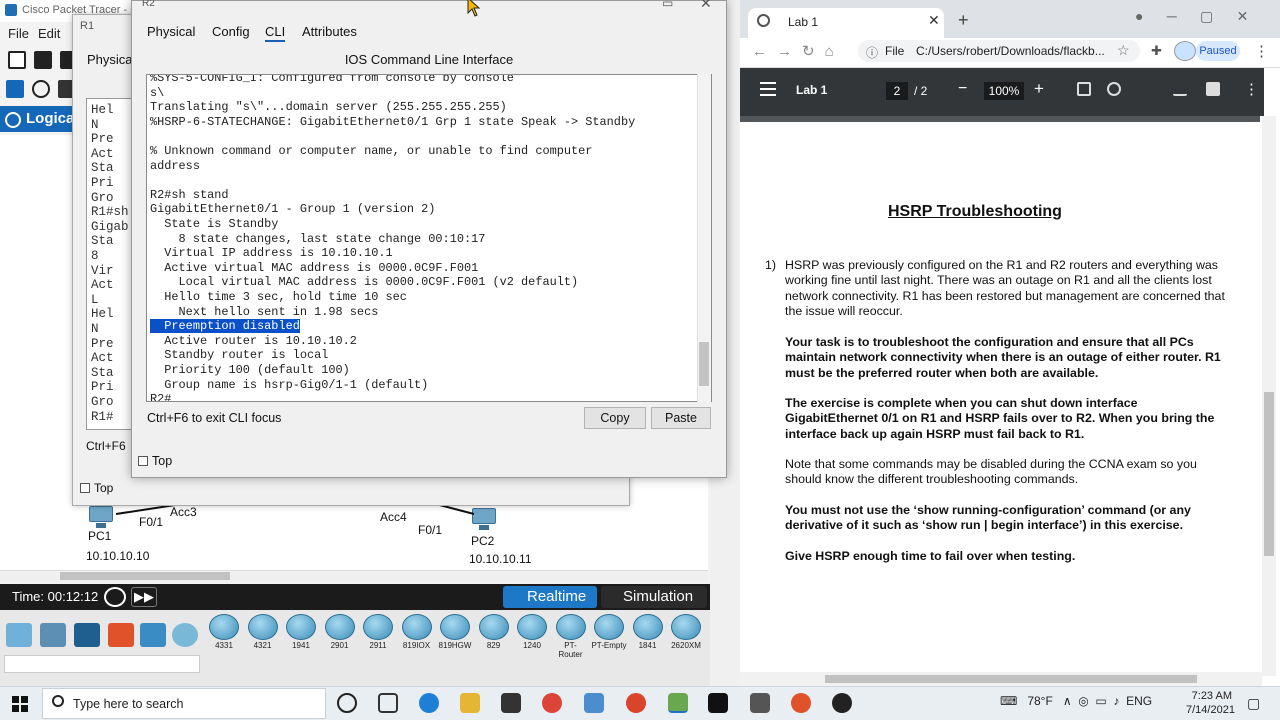 The image size is (1280, 720). What do you see at coordinates (846, 23) in the screenshot?
I see `chrome-tab-lab1` at bounding box center [846, 23].